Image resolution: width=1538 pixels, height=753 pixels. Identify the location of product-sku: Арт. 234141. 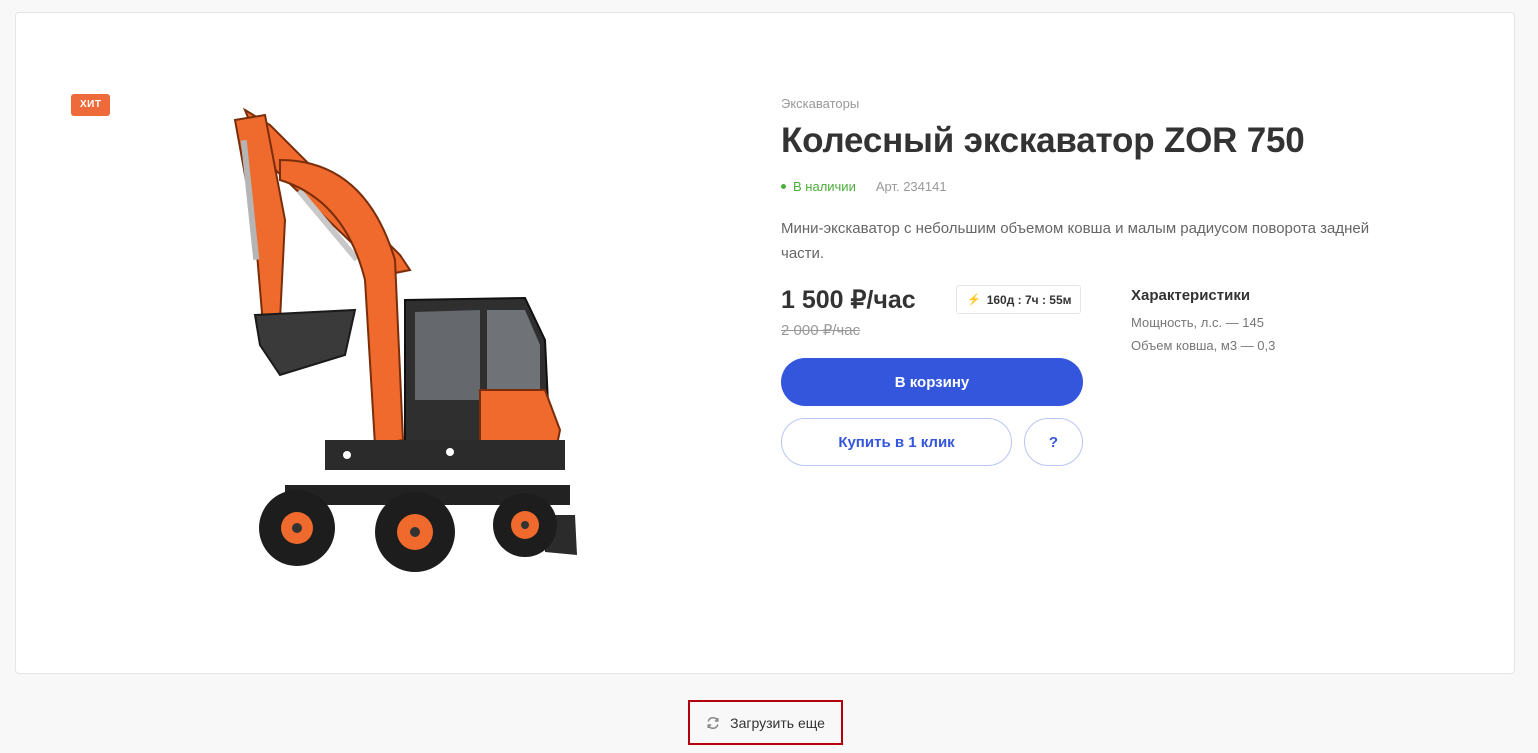
(911, 186).